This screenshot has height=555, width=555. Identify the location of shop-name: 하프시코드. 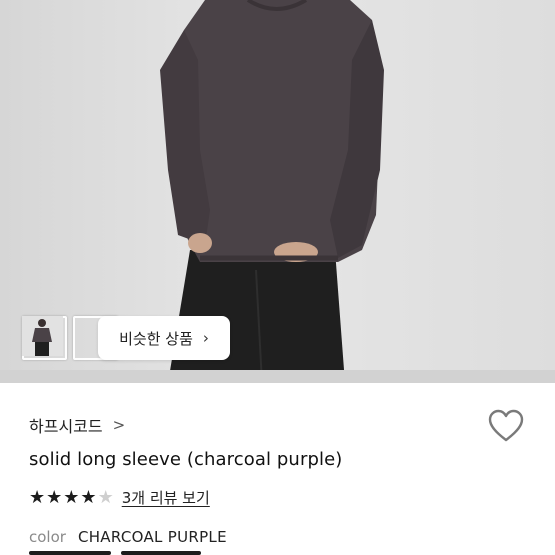
(66, 426).